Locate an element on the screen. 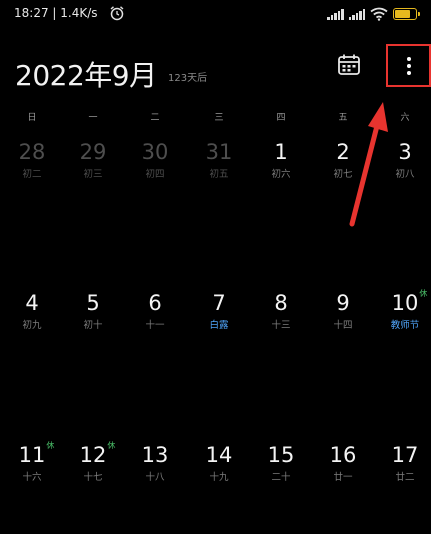  lunar-date: 初八 is located at coordinates (405, 174).